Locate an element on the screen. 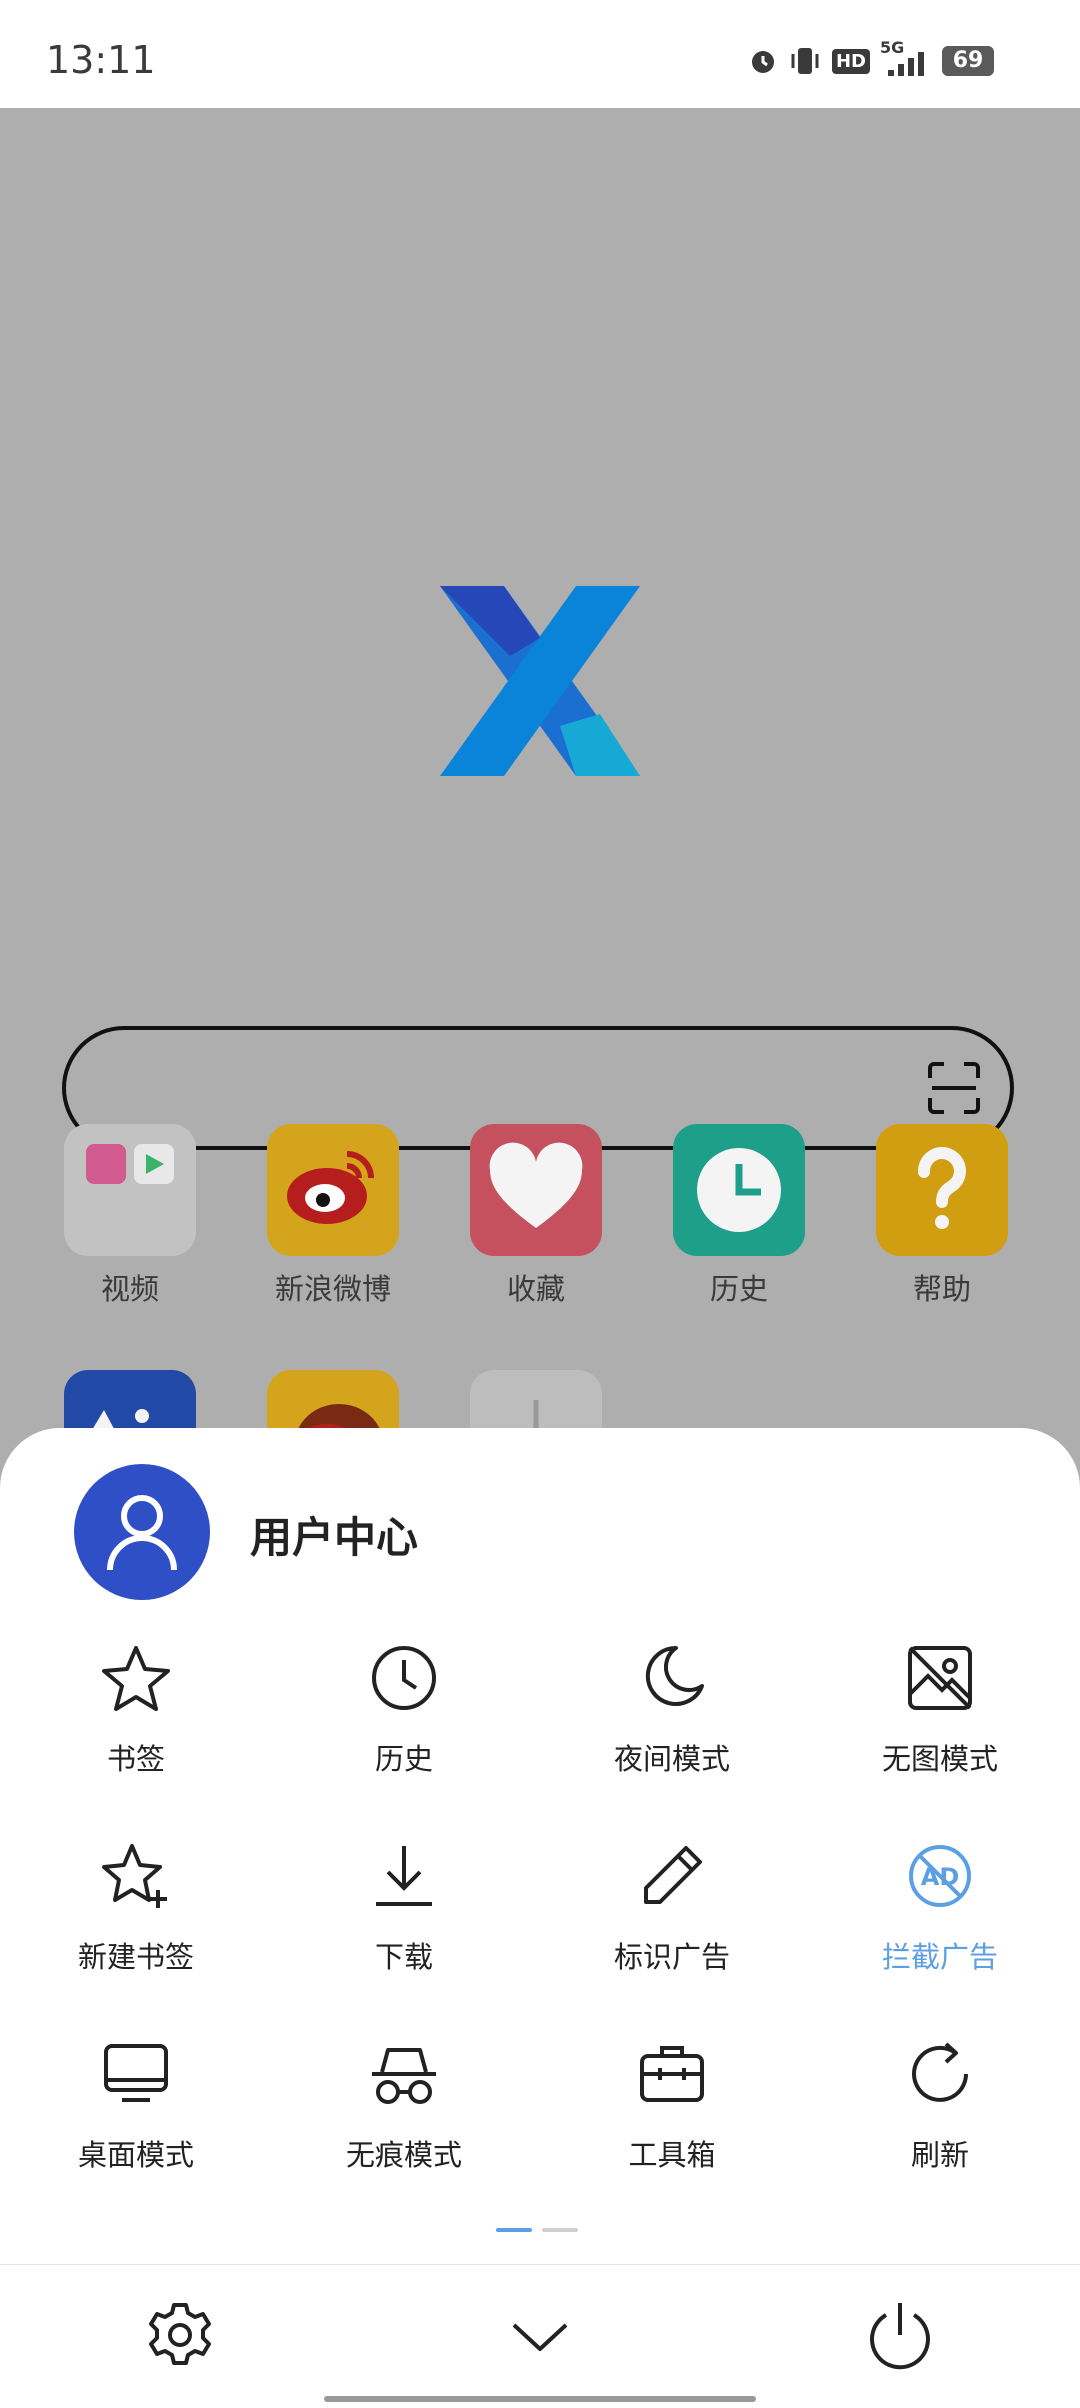 This screenshot has height=2408, width=1080. status-bar: 13:11 HD 5G 69 is located at coordinates (540, 54).